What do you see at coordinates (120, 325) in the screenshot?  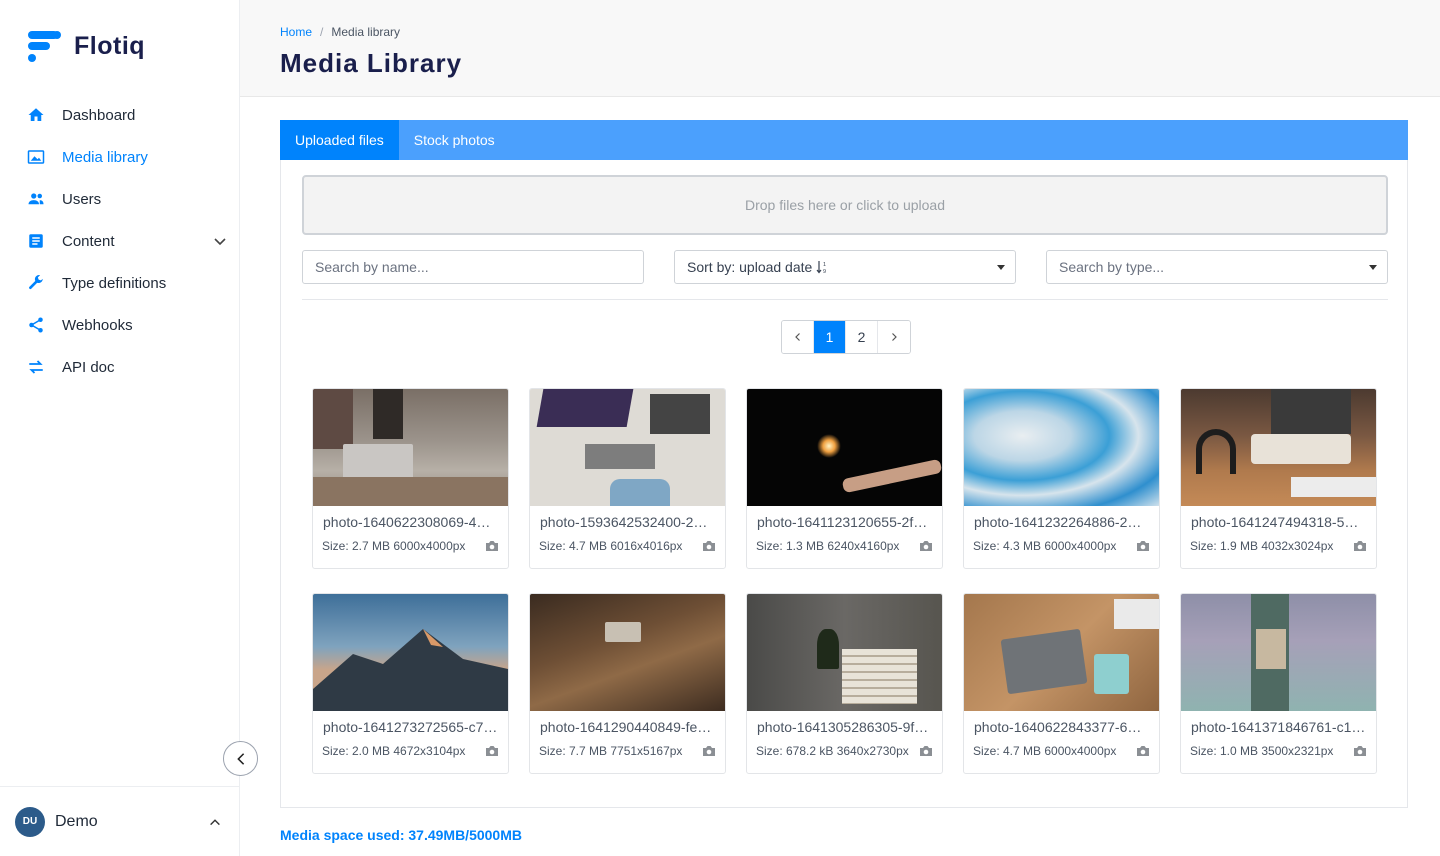 I see `sidebar-item-webhooks: Webhooks` at bounding box center [120, 325].